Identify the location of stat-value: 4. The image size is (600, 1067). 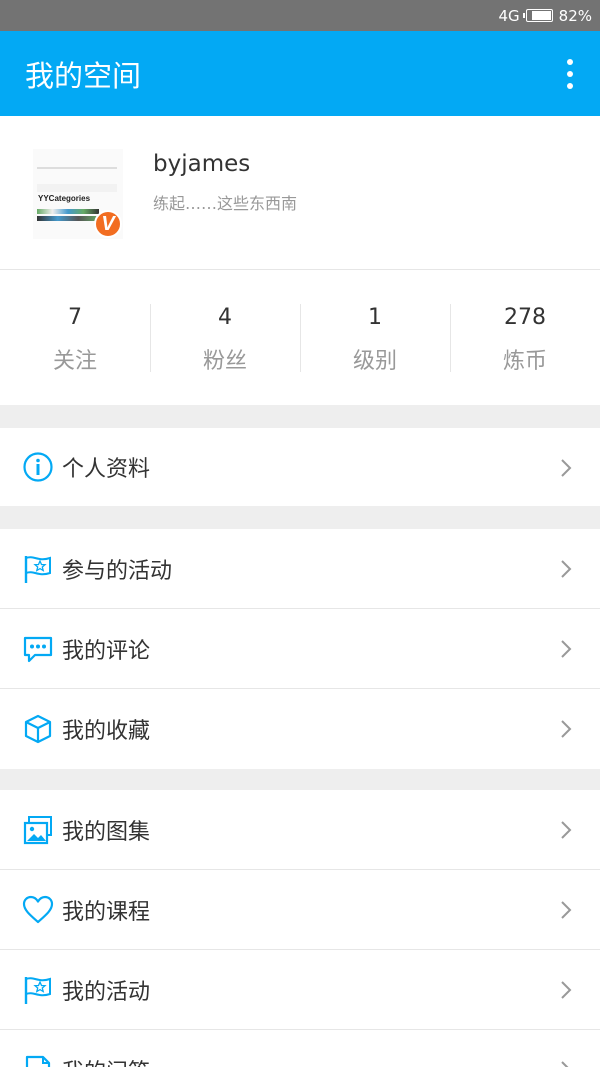
(225, 317).